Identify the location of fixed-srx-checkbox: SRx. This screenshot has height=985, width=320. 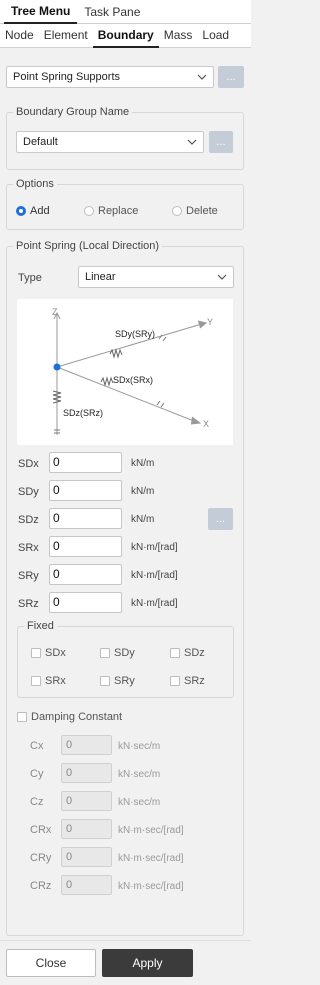
(48, 681).